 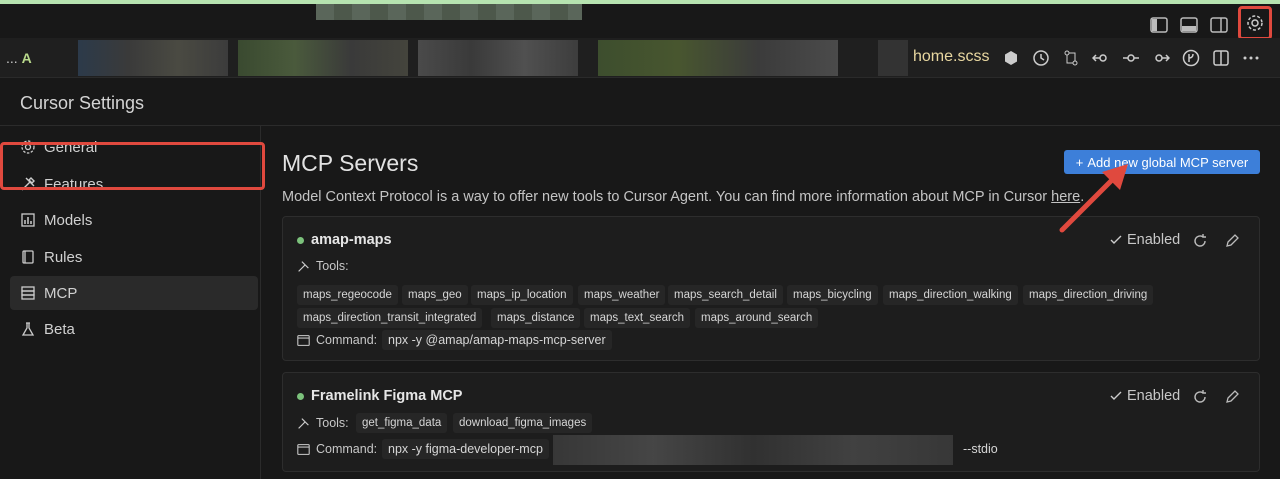 I want to click on settings-title: Cursor Settings, so click(x=82, y=103).